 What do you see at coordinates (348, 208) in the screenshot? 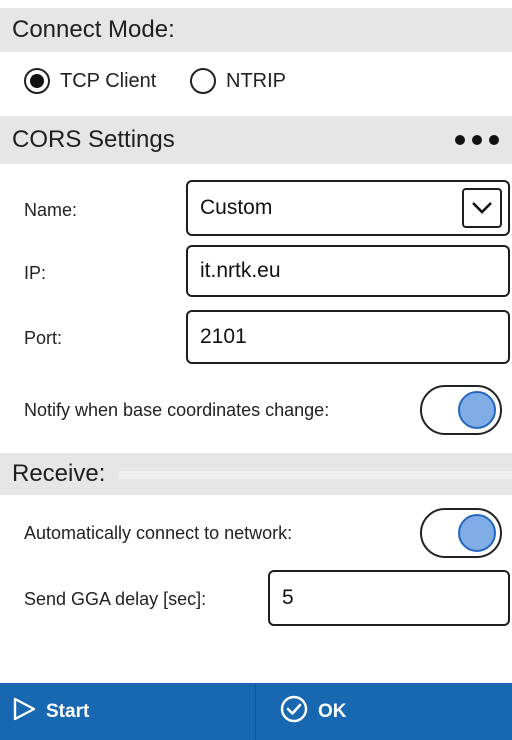
I see `name-dropdown: Custom` at bounding box center [348, 208].